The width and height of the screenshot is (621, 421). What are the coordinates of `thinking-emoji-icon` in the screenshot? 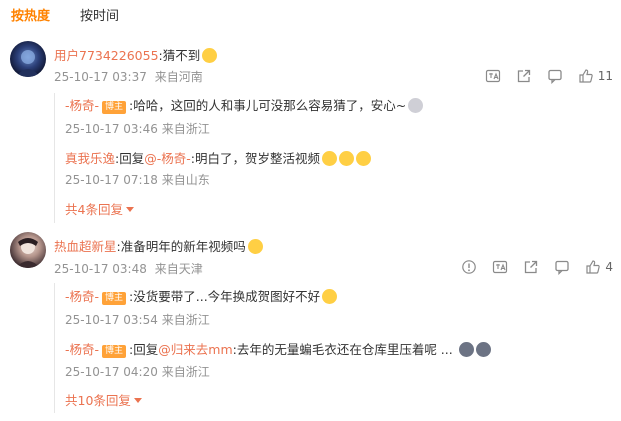 It's located at (210, 55).